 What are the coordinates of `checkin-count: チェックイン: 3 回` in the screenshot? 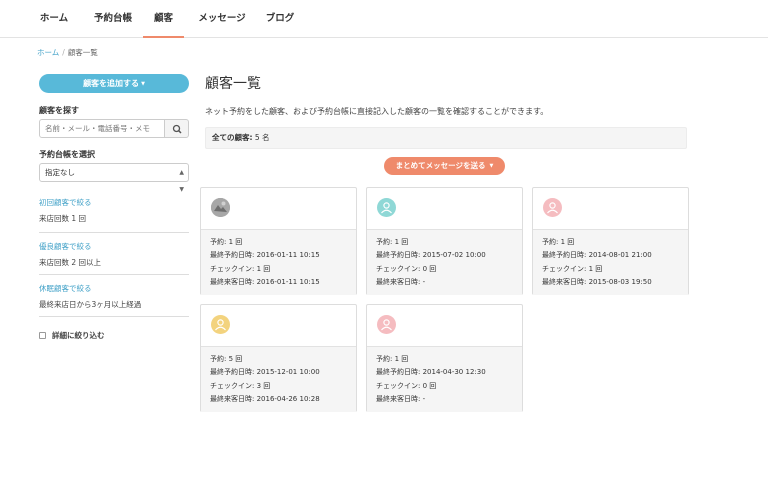 It's located at (240, 385).